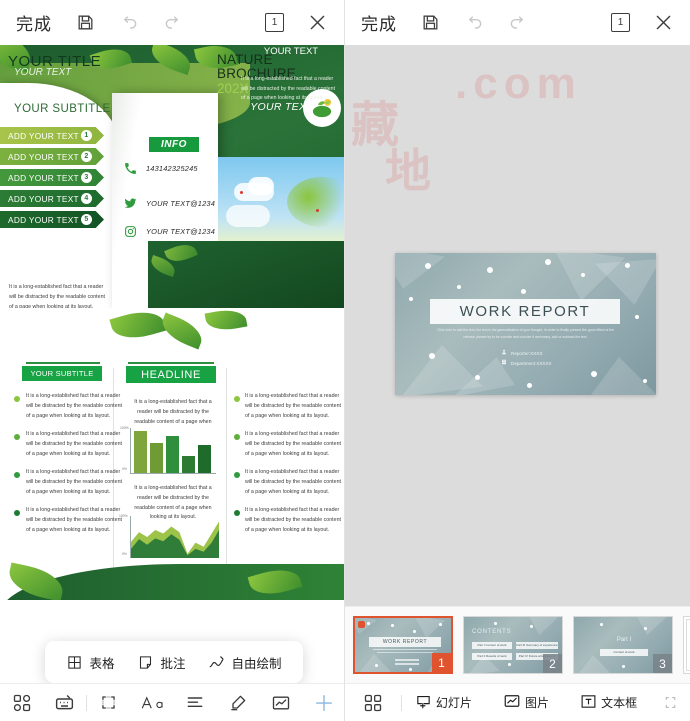 The height and width of the screenshot is (721, 690). Describe the element at coordinates (160, 168) in the screenshot. I see `contact-row-phone: 143142325245` at that location.